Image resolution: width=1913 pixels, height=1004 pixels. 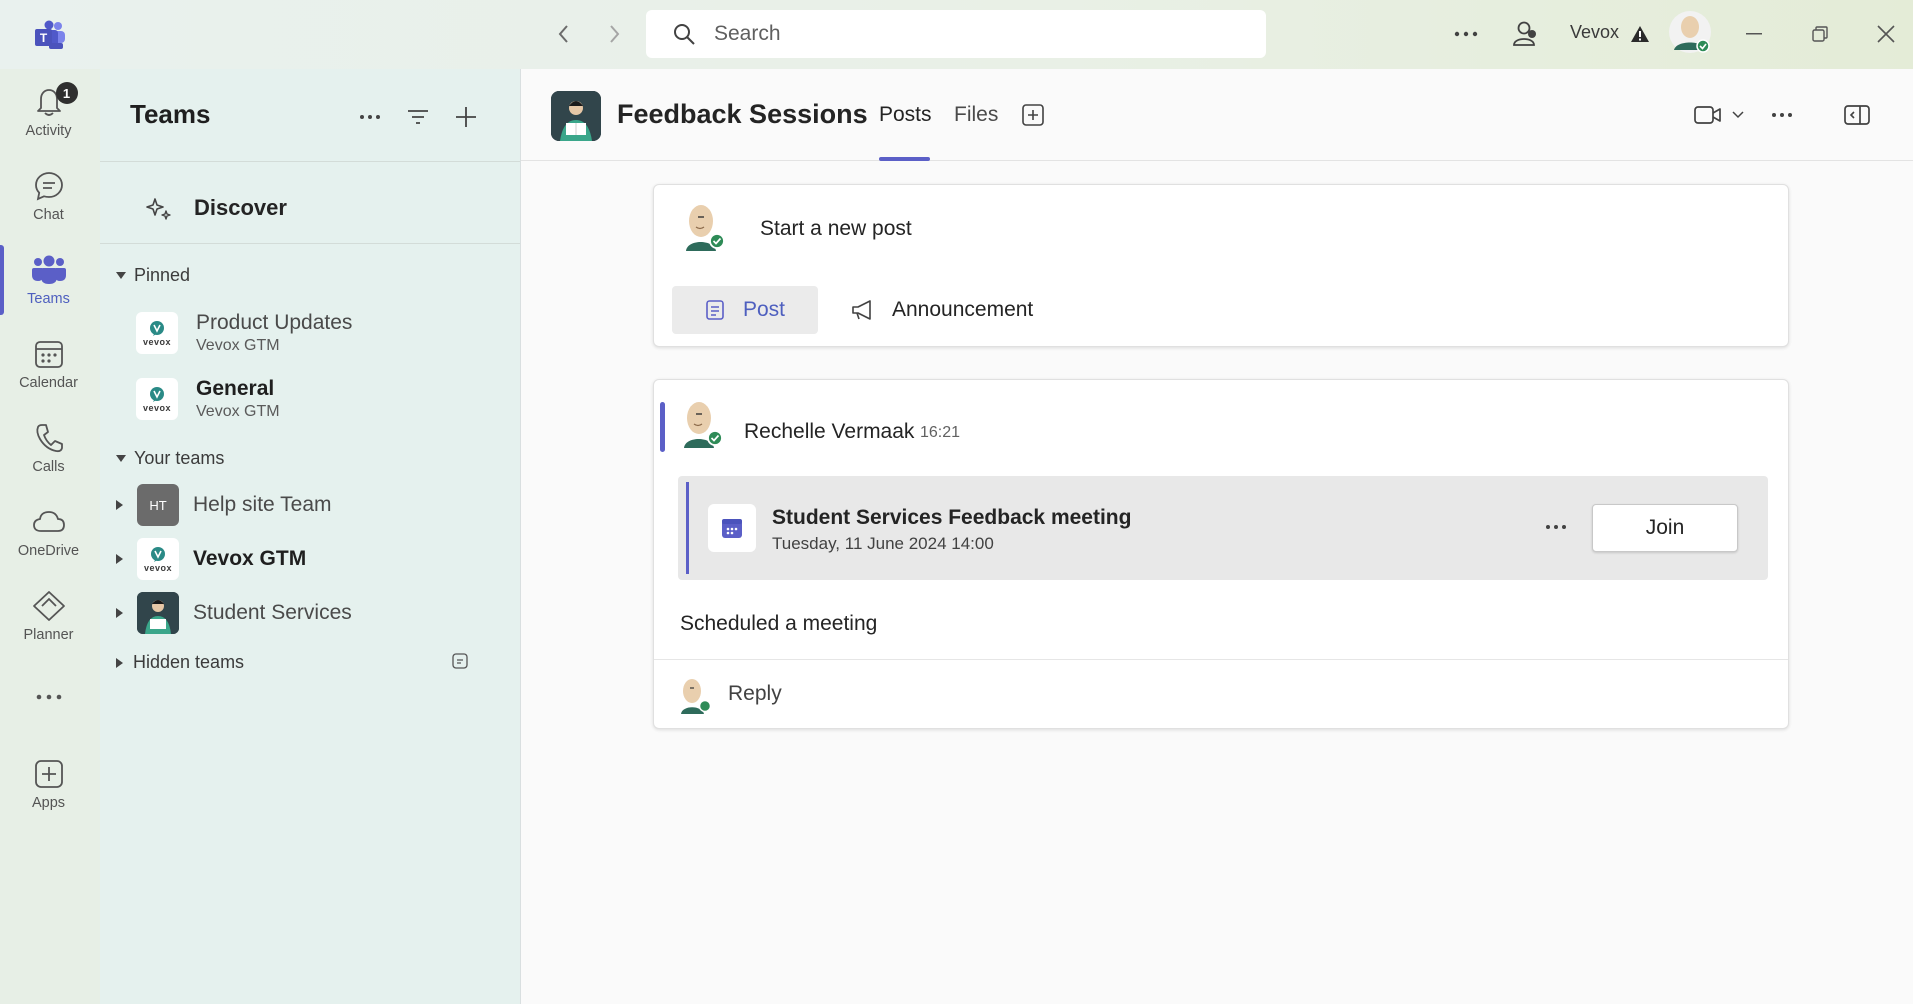 I want to click on phone-icon, so click(x=49, y=438).